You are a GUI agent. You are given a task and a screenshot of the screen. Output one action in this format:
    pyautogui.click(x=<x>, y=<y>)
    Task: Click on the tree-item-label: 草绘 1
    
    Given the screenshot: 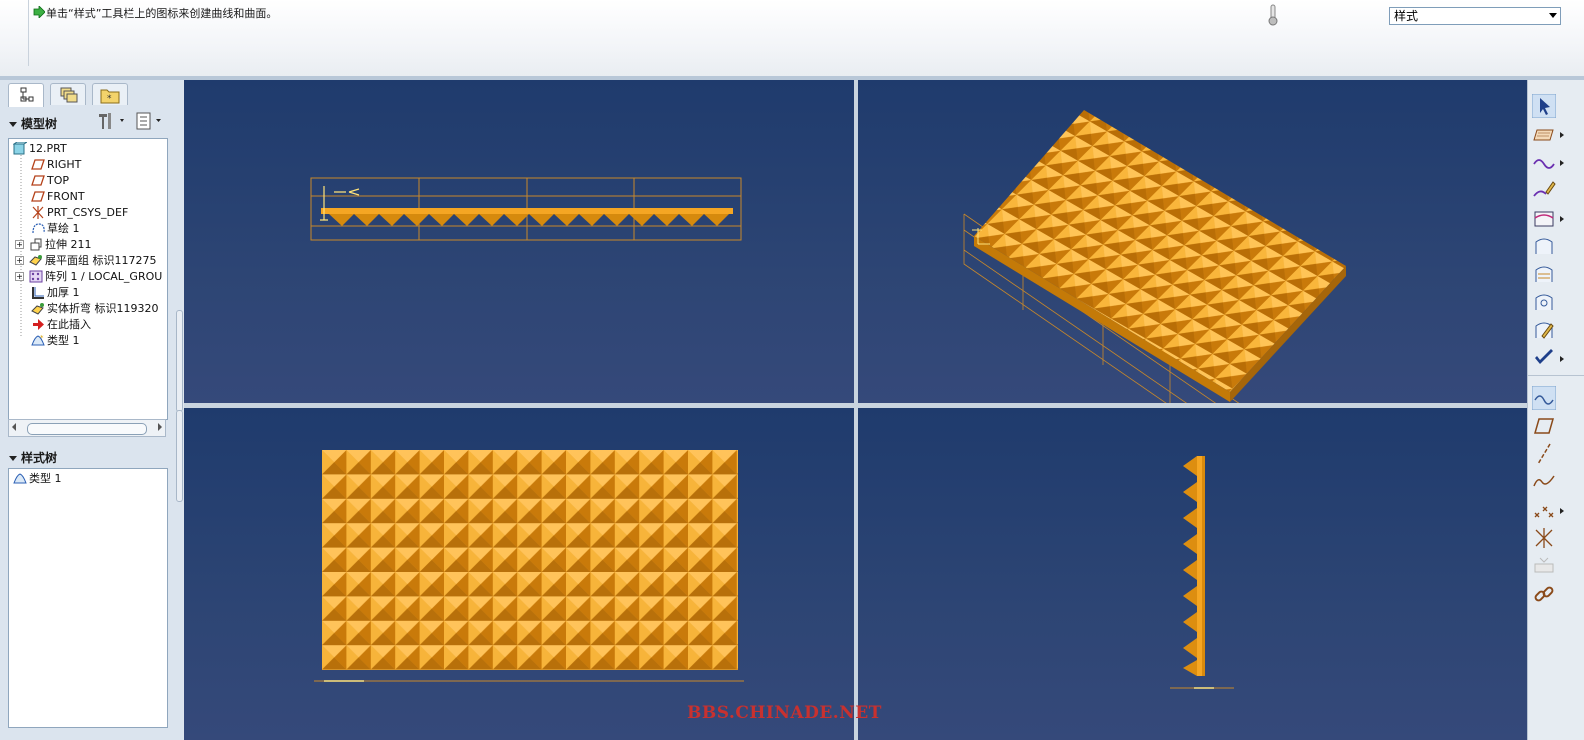 What is the action you would take?
    pyautogui.click(x=63, y=228)
    